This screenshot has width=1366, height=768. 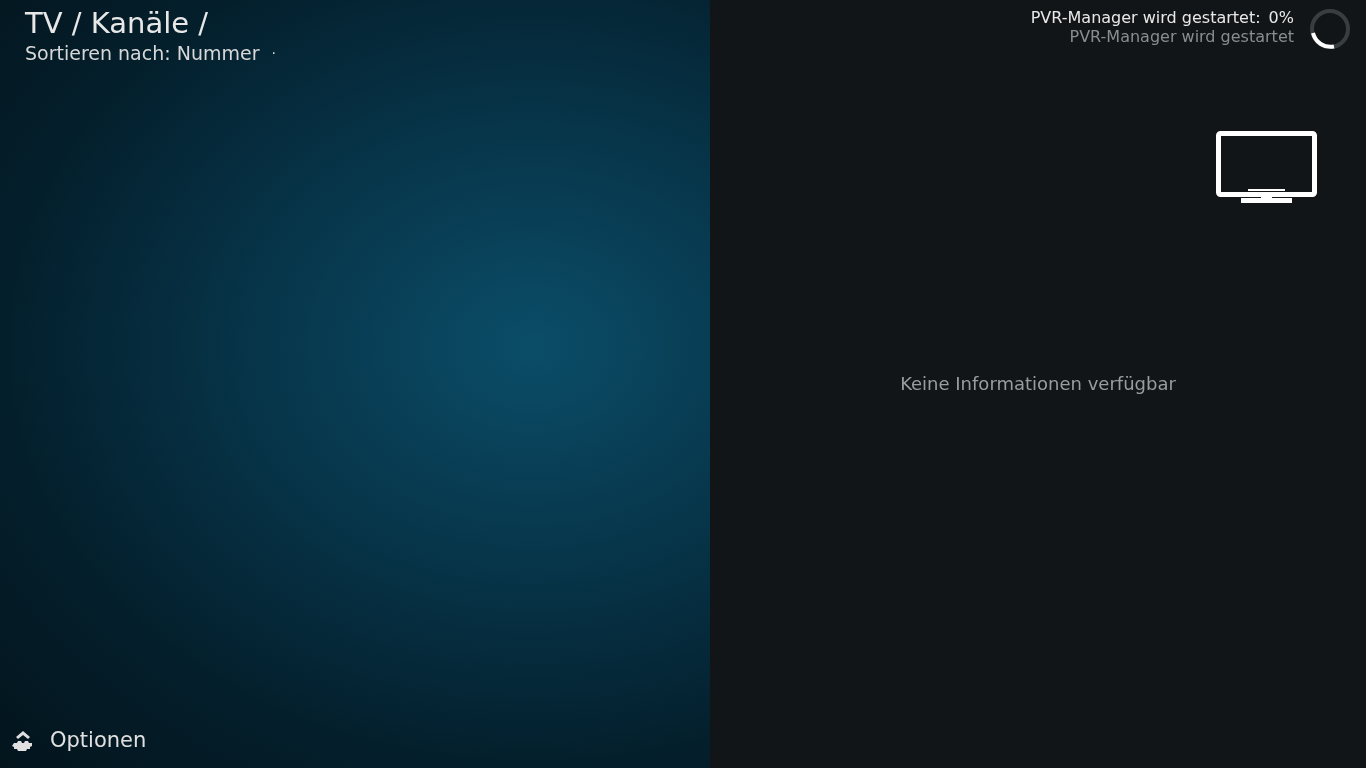 I want to click on status-subtitle: PVR-Manager wird gestartet, so click(x=1181, y=36).